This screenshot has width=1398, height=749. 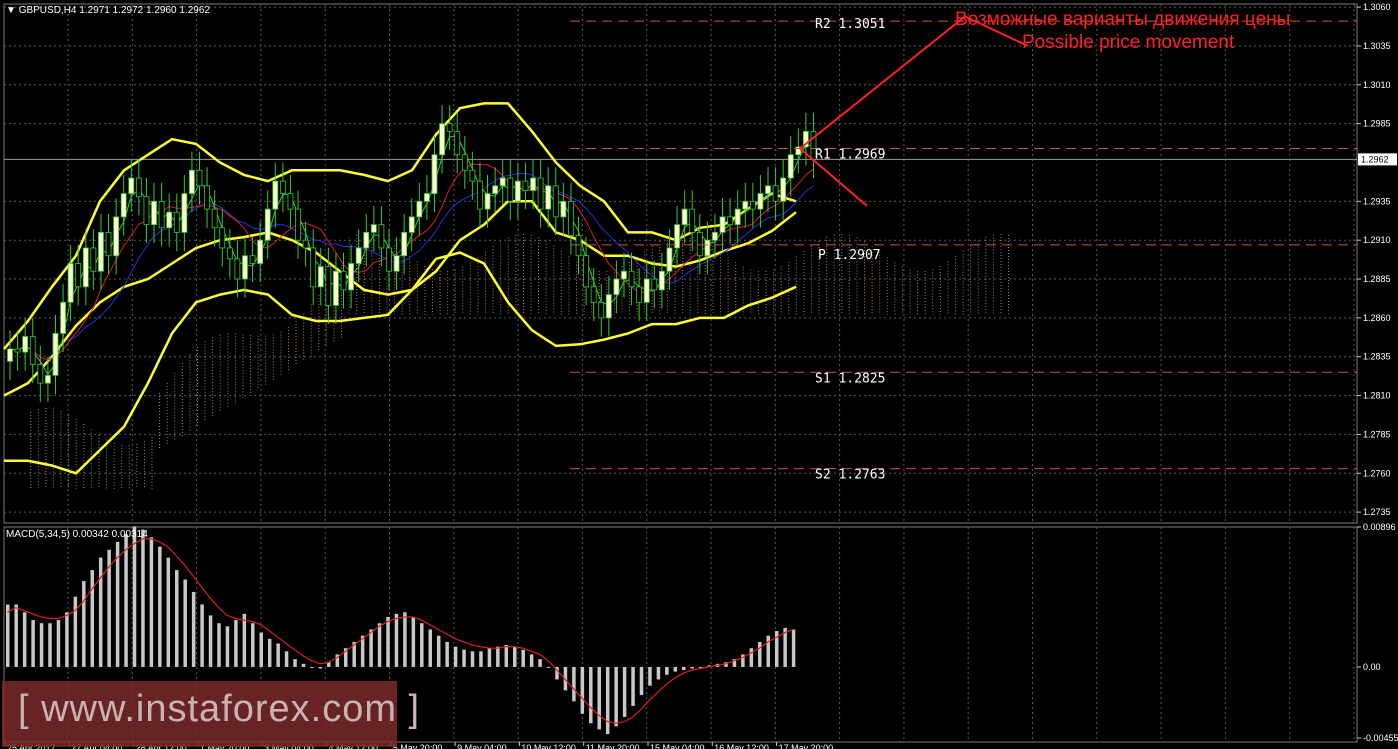 I want to click on time-axis-label: 11 May 20:00, so click(x=613, y=746).